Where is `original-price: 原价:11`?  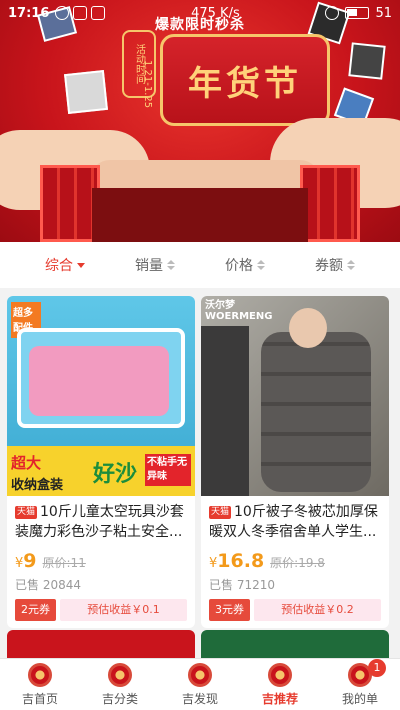
original-price: 原价:11 is located at coordinates (64, 563).